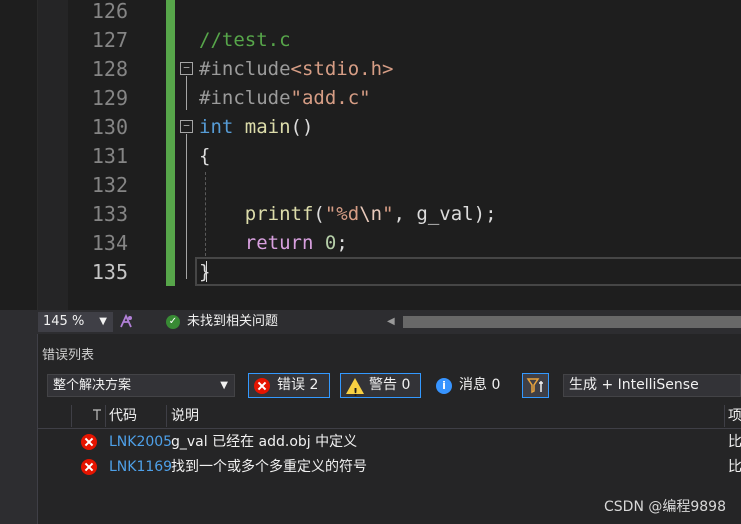  Describe the element at coordinates (302, 127) in the screenshot. I see `paren-token: ()` at that location.